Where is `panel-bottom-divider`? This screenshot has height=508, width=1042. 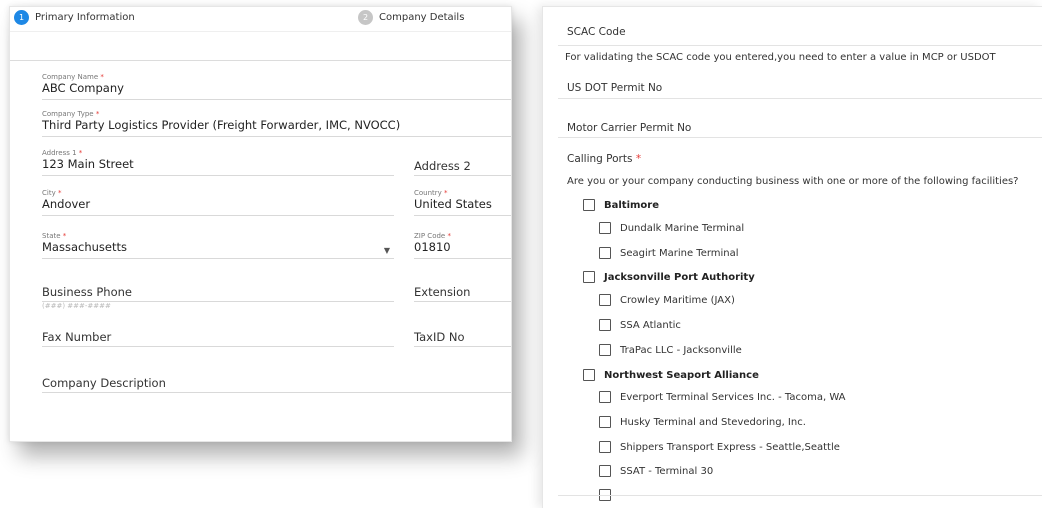 panel-bottom-divider is located at coordinates (800, 495).